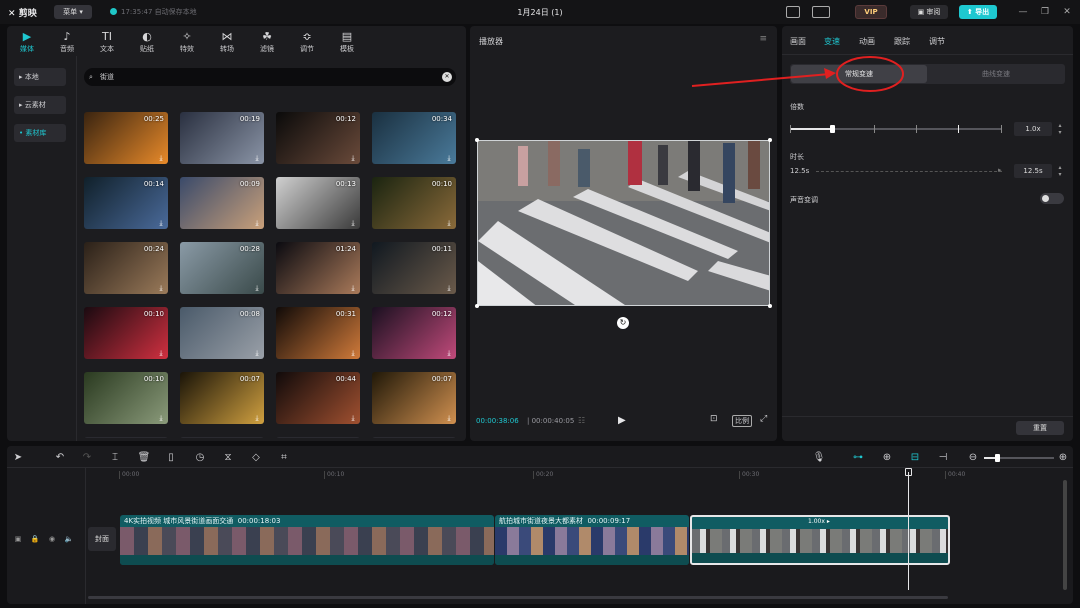 This screenshot has width=1080, height=608. Describe the element at coordinates (40, 77) in the screenshot. I see `sidebar-item-local: ▸ 本地` at that location.